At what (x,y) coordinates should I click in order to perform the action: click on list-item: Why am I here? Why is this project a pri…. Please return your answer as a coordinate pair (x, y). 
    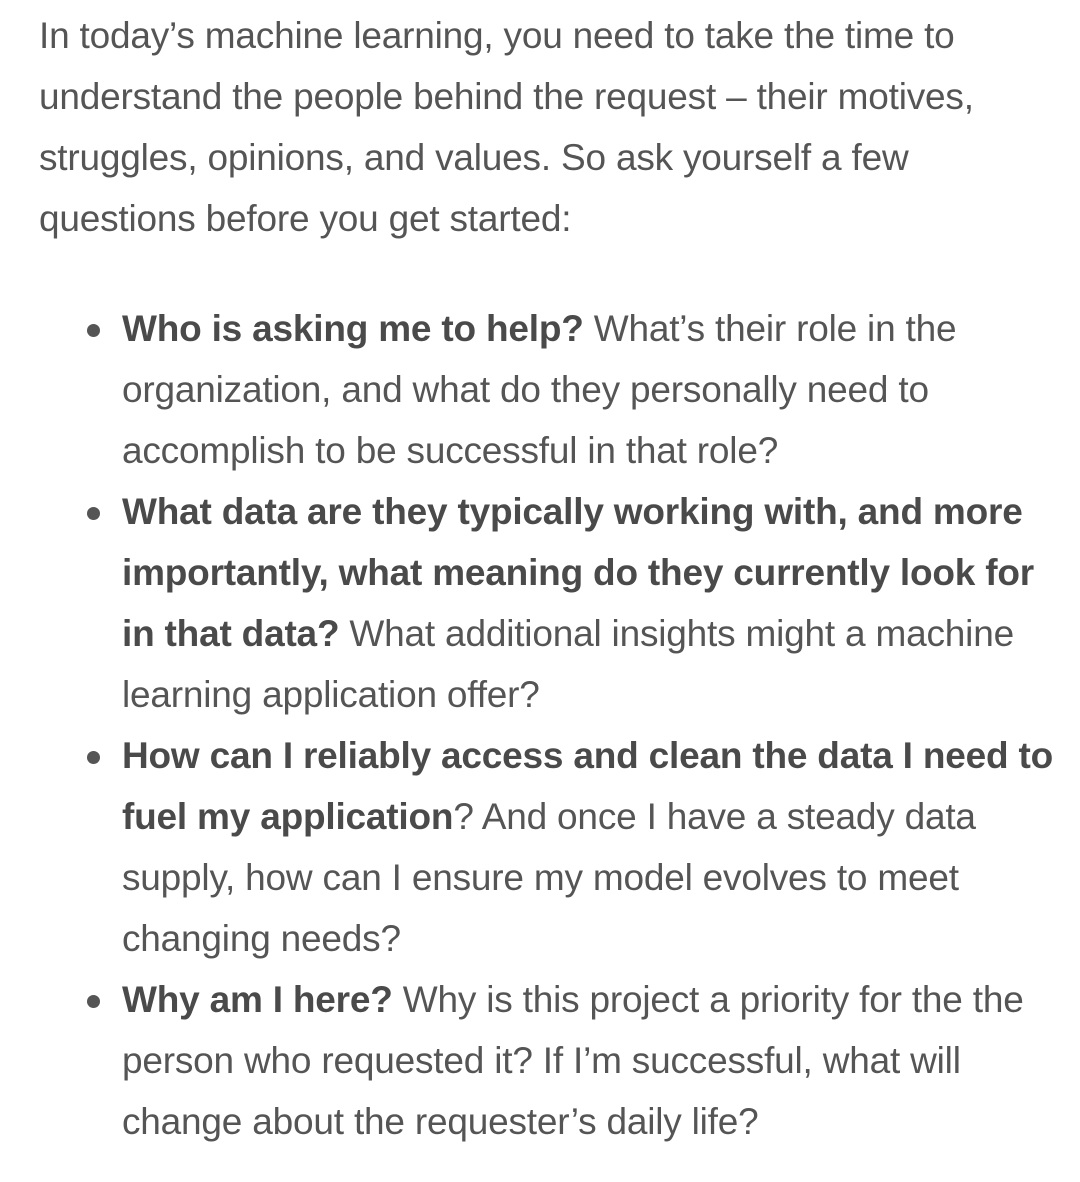
    Looking at the image, I should click on (572, 1060).